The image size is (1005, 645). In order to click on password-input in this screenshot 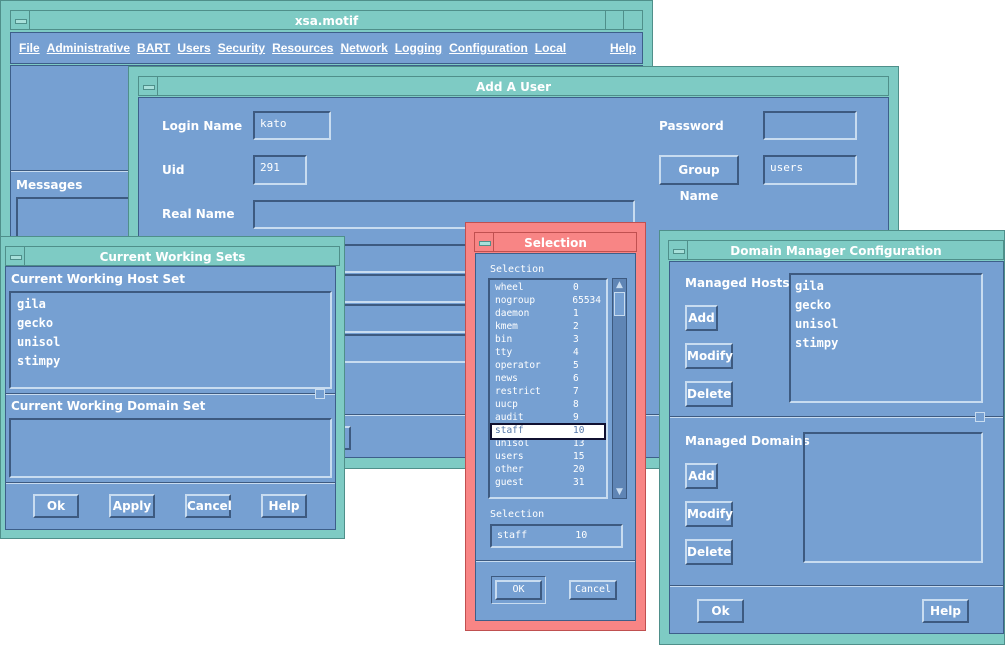, I will do `click(810, 125)`.